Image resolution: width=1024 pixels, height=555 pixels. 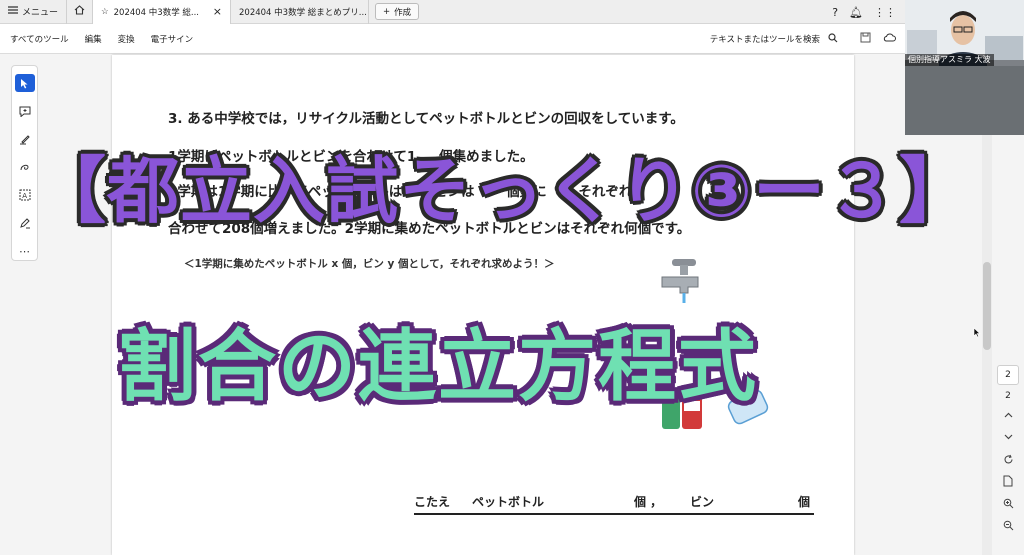 I want to click on tool-search-label: テキストまたはツールを検索, so click(x=764, y=40).